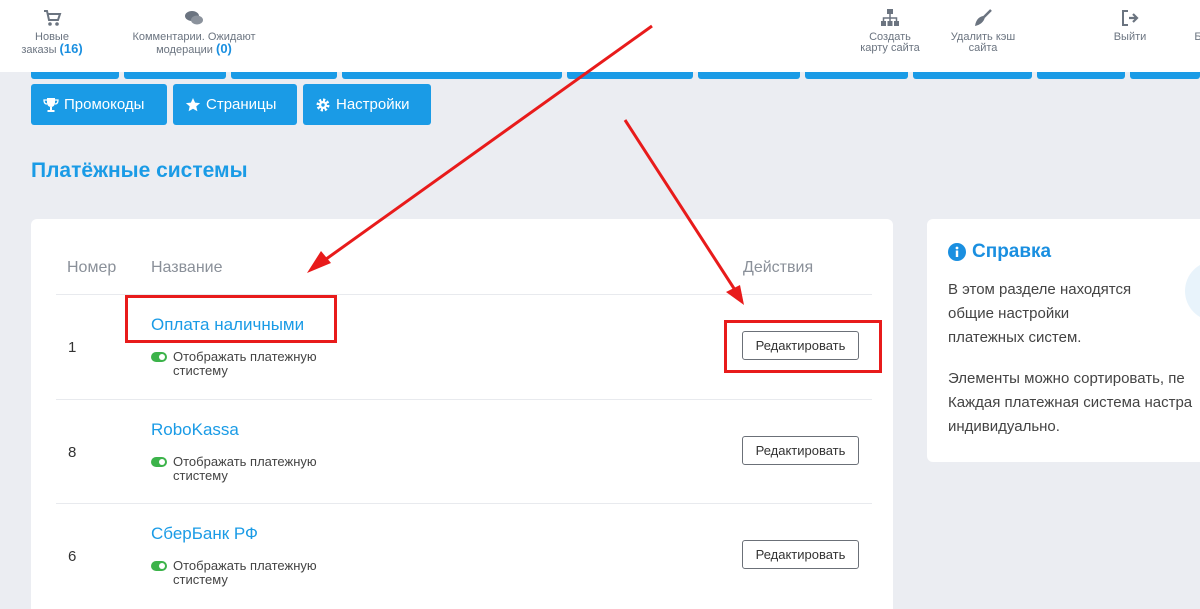 The width and height of the screenshot is (1200, 609). Describe the element at coordinates (983, 17) in the screenshot. I see `broom-icon` at that location.